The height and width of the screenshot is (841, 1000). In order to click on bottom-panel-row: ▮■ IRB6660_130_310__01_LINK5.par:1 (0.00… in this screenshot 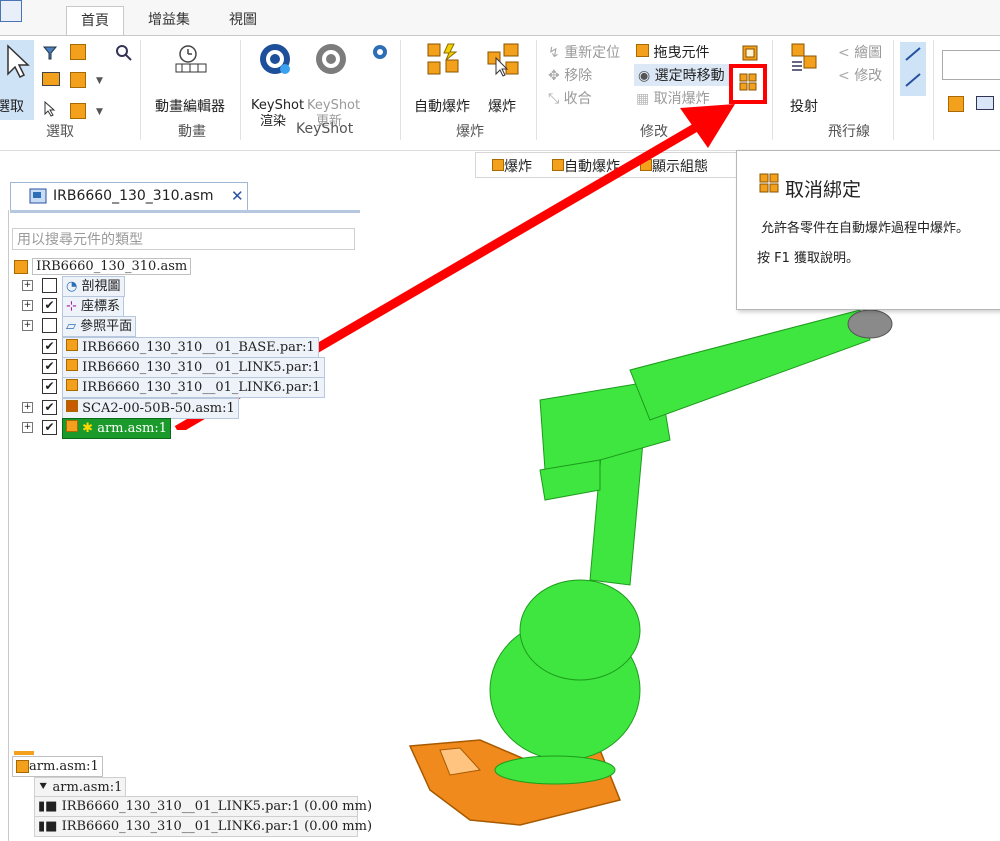, I will do `click(203, 806)`.